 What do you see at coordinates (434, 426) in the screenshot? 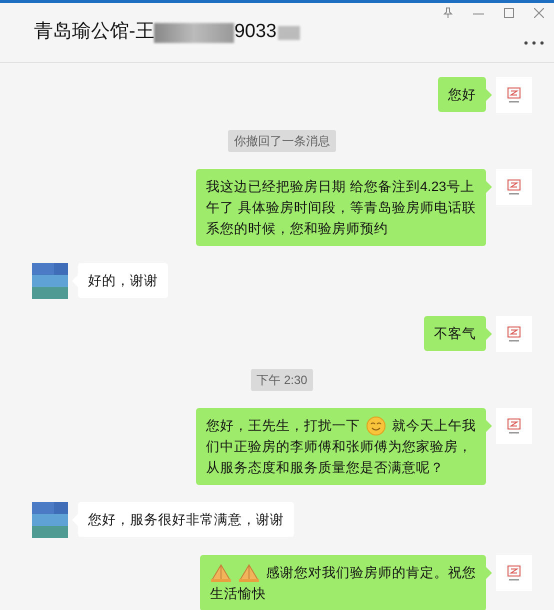
I see `message-text: 就今天上午我` at bounding box center [434, 426].